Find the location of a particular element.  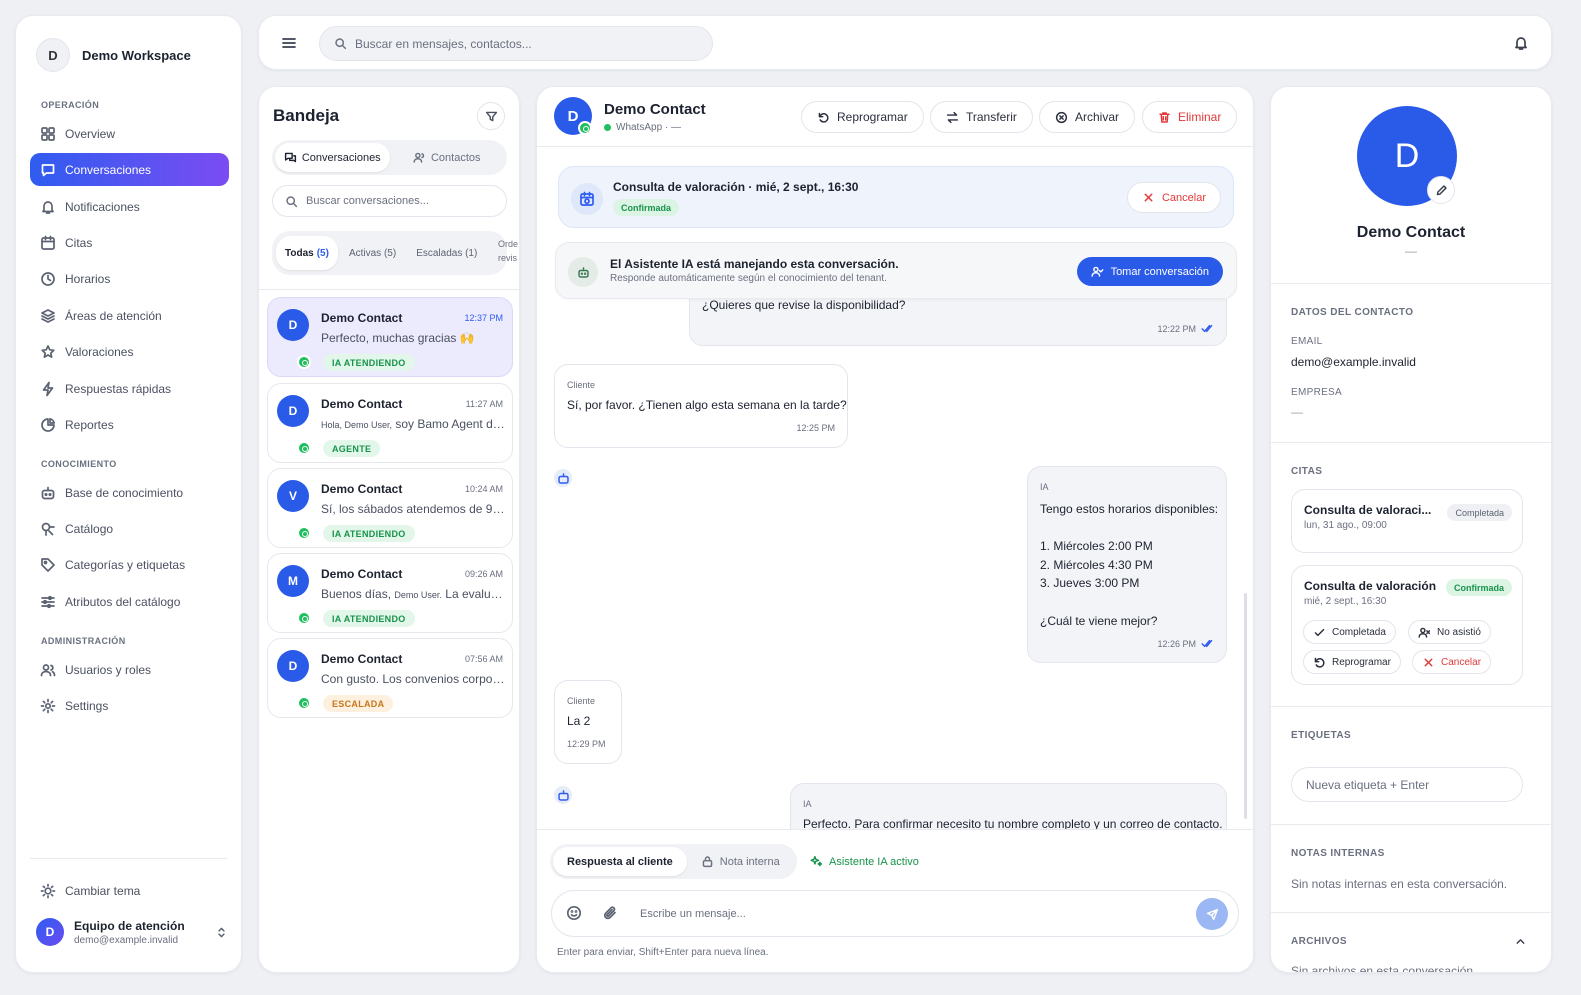

sidebar-item-settings: Settings is located at coordinates (129, 705).